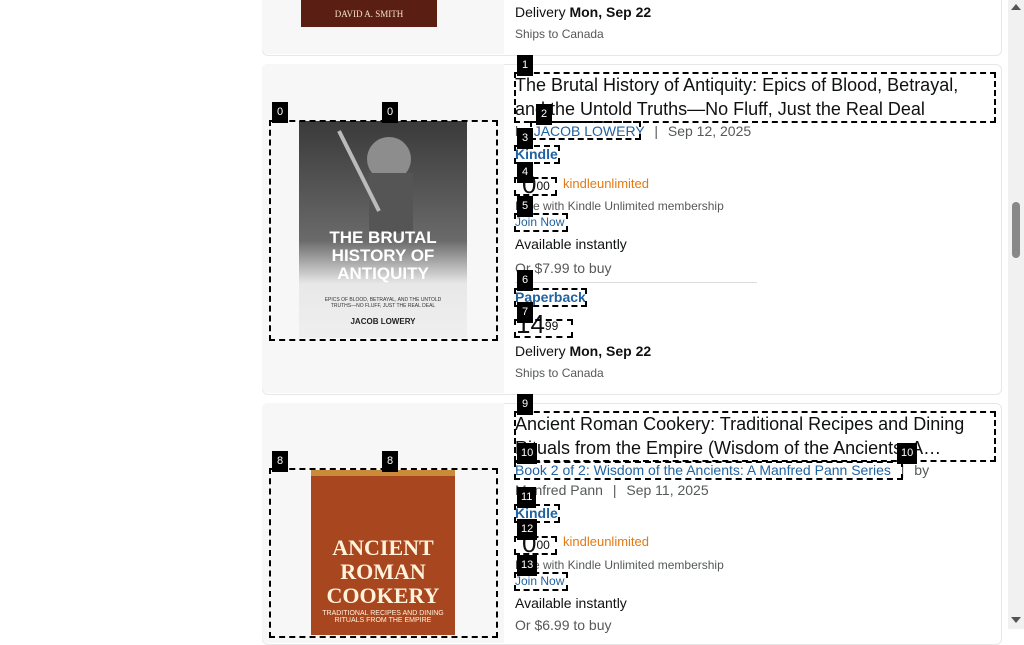  I want to click on available-instantly-2: Available instantly, so click(571, 603).